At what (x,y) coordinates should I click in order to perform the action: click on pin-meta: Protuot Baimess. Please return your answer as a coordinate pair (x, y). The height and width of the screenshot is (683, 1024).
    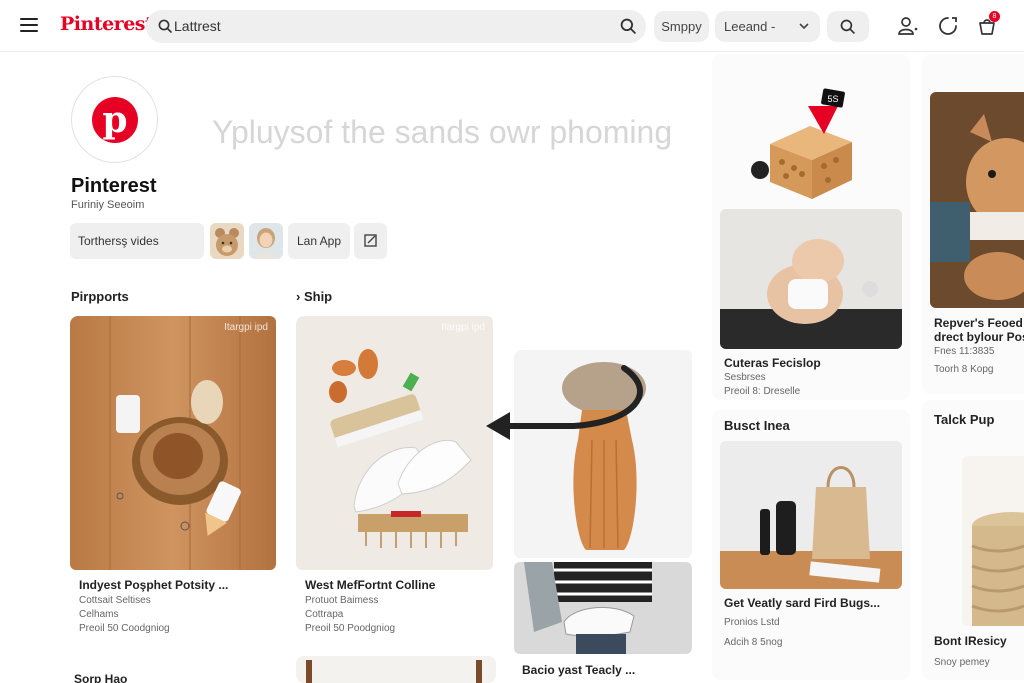
    Looking at the image, I should click on (342, 600).